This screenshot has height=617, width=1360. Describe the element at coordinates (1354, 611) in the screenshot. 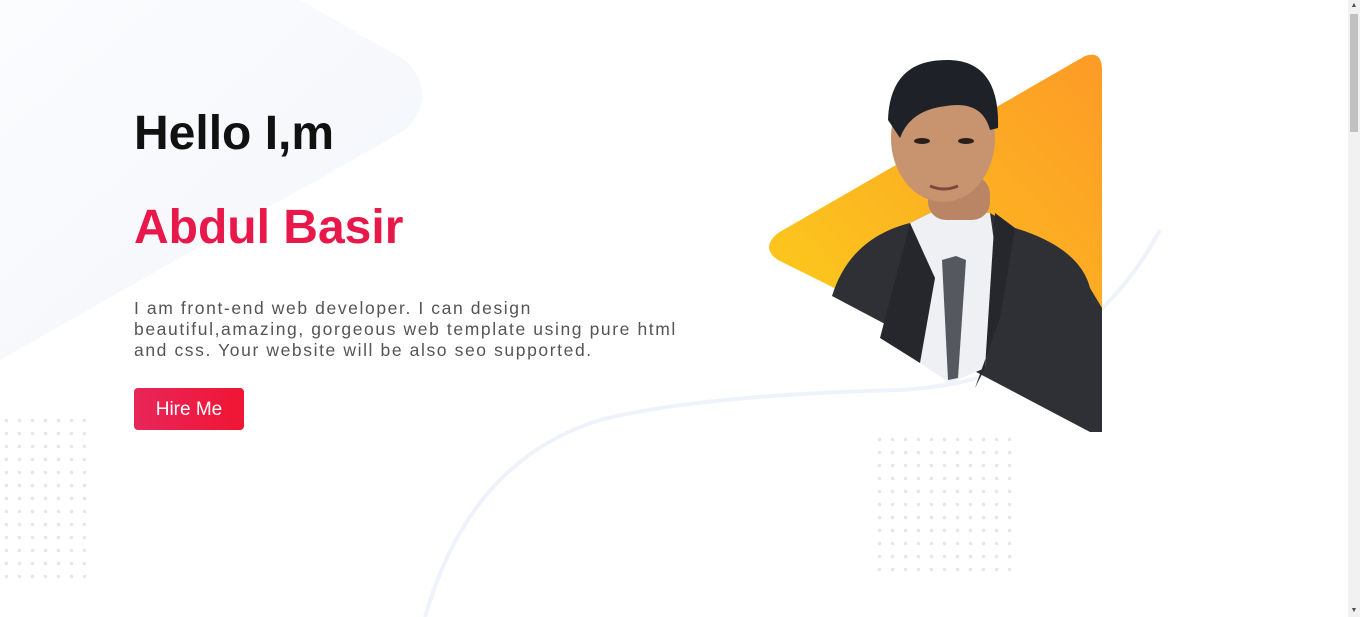

I see `scroll-down-arrow-icon: ▼` at that location.